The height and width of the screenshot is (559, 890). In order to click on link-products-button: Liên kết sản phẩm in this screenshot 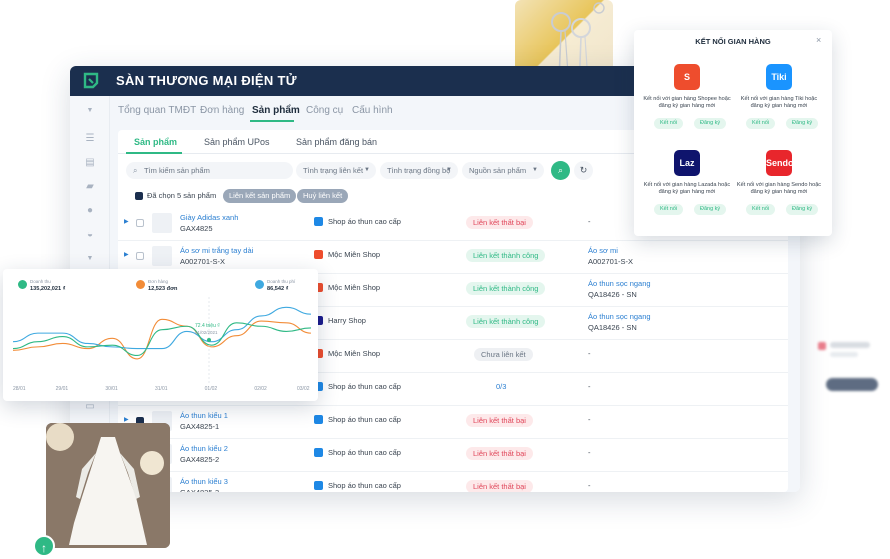, I will do `click(260, 196)`.